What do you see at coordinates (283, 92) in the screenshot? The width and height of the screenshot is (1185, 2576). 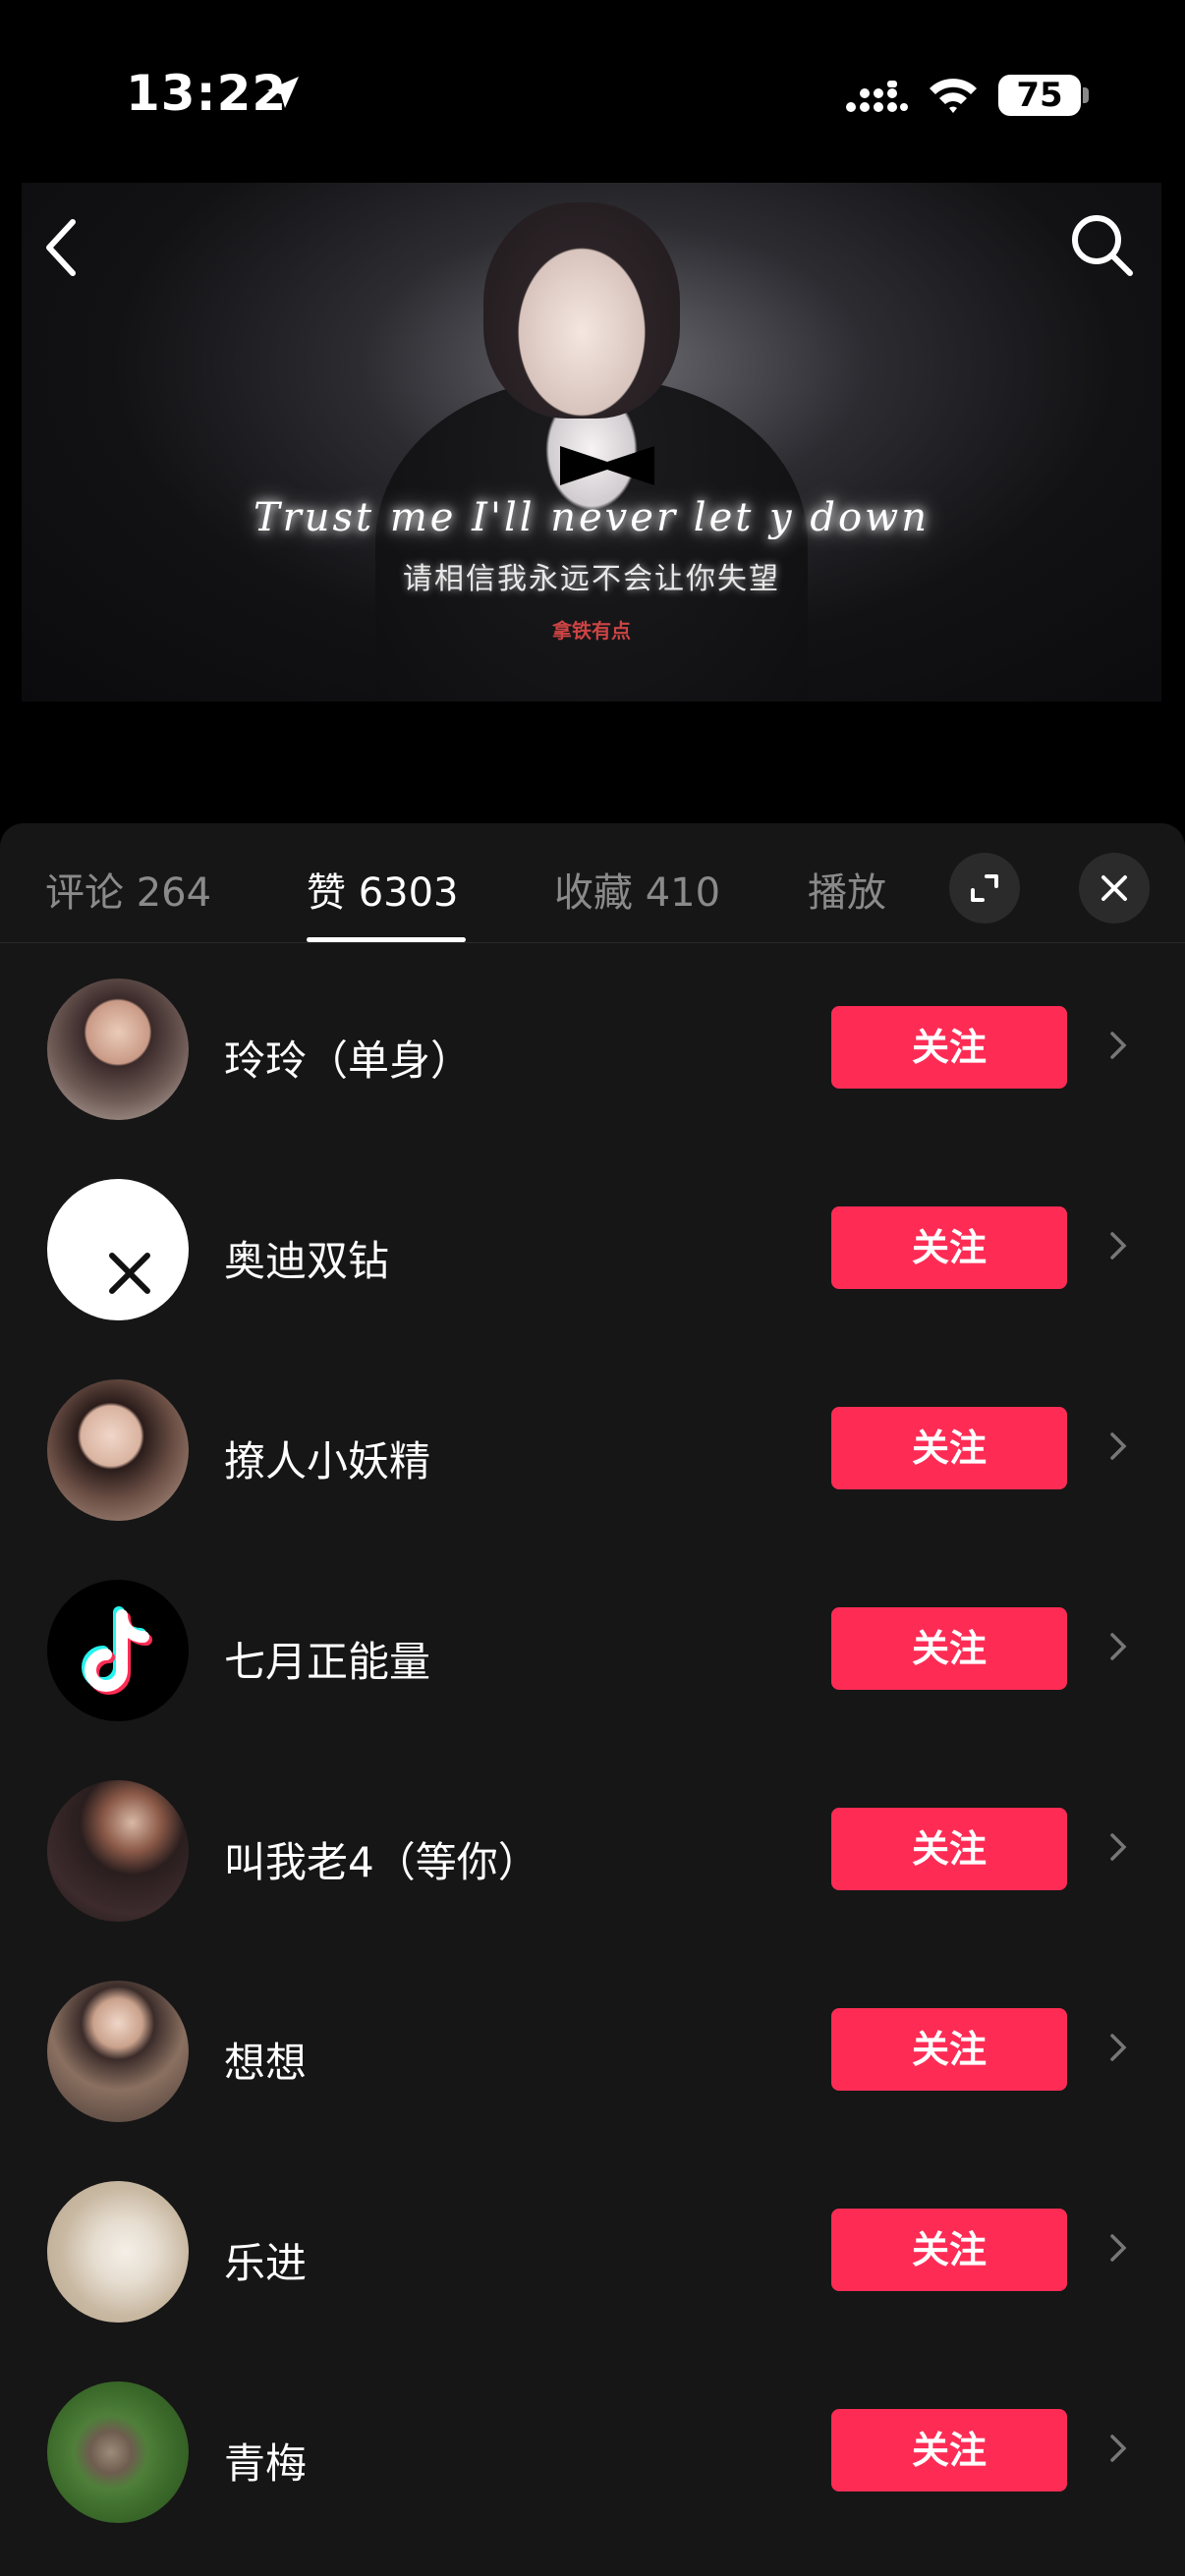 I see `location-arrow-icon` at bounding box center [283, 92].